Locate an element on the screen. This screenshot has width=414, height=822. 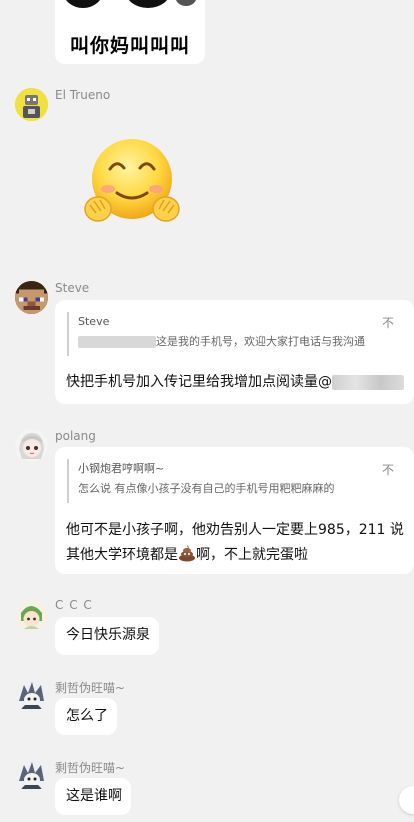
message-bubble: 这是谁啊 is located at coordinates (93, 796).